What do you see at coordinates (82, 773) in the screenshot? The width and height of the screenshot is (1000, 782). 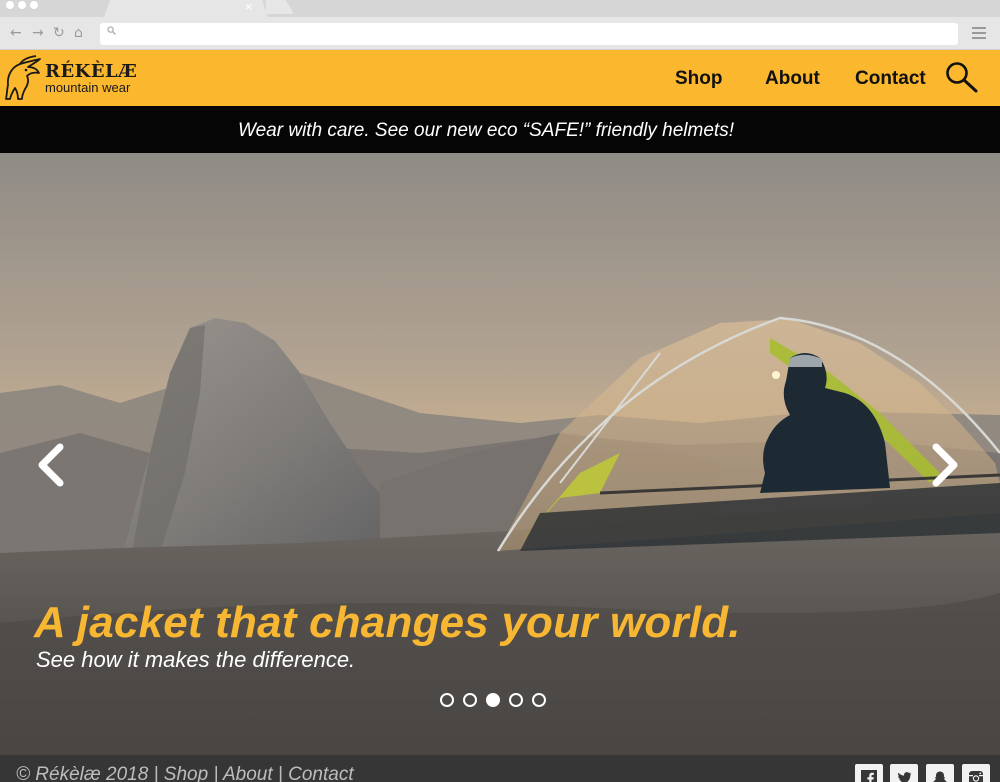 I see `footer-copyright: © Rékèlæ 2018` at bounding box center [82, 773].